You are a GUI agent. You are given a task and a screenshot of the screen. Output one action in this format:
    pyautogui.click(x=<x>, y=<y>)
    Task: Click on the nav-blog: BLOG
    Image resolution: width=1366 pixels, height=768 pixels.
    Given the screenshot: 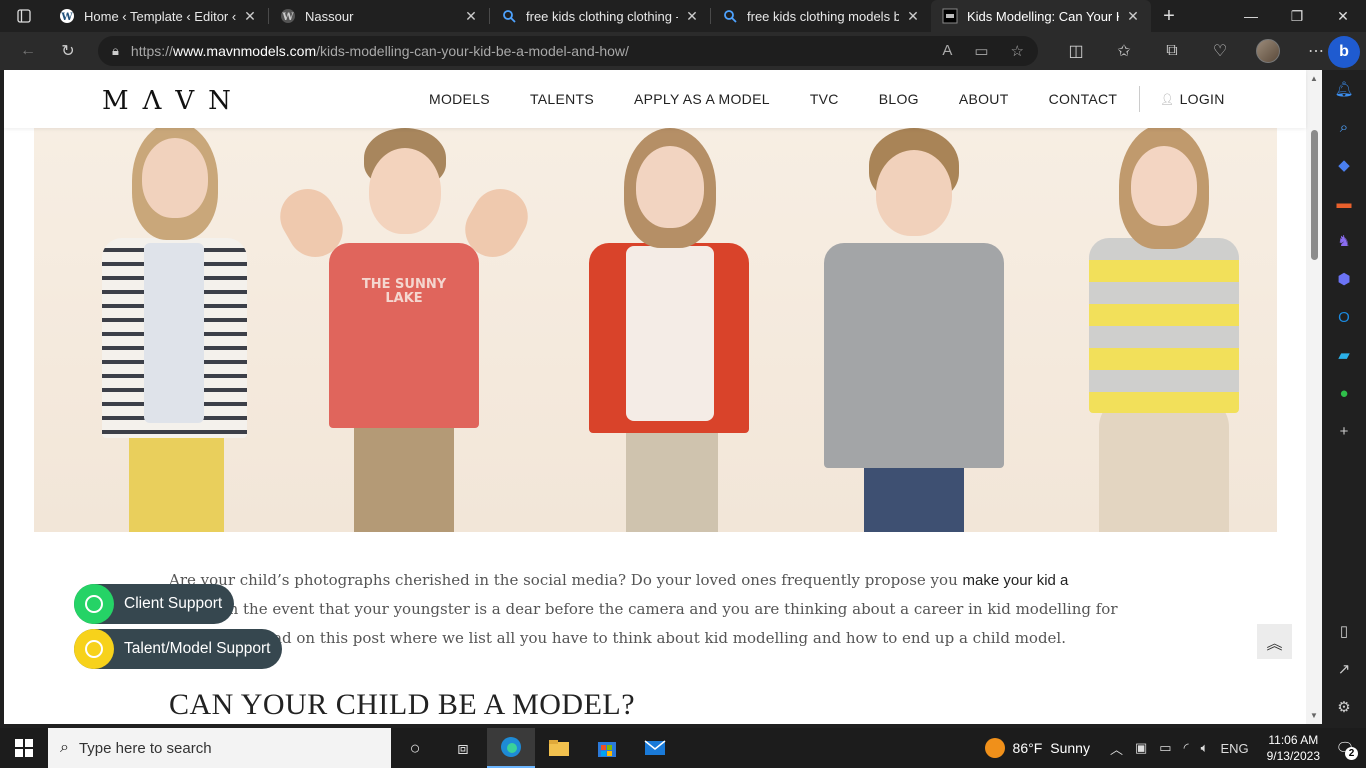 What is the action you would take?
    pyautogui.click(x=899, y=99)
    